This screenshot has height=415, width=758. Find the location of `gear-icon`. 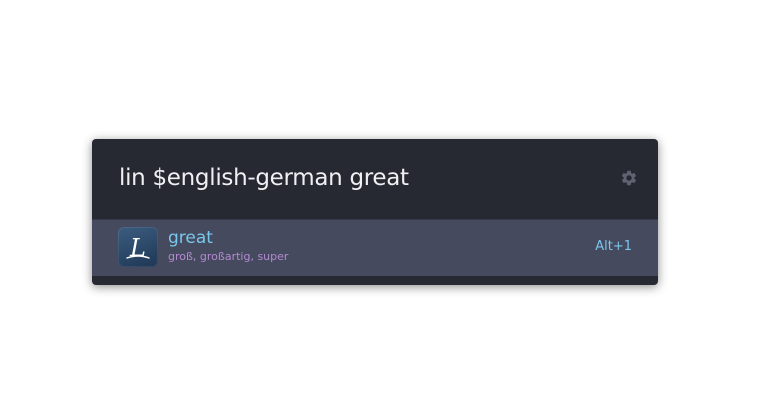

gear-icon is located at coordinates (629, 178).